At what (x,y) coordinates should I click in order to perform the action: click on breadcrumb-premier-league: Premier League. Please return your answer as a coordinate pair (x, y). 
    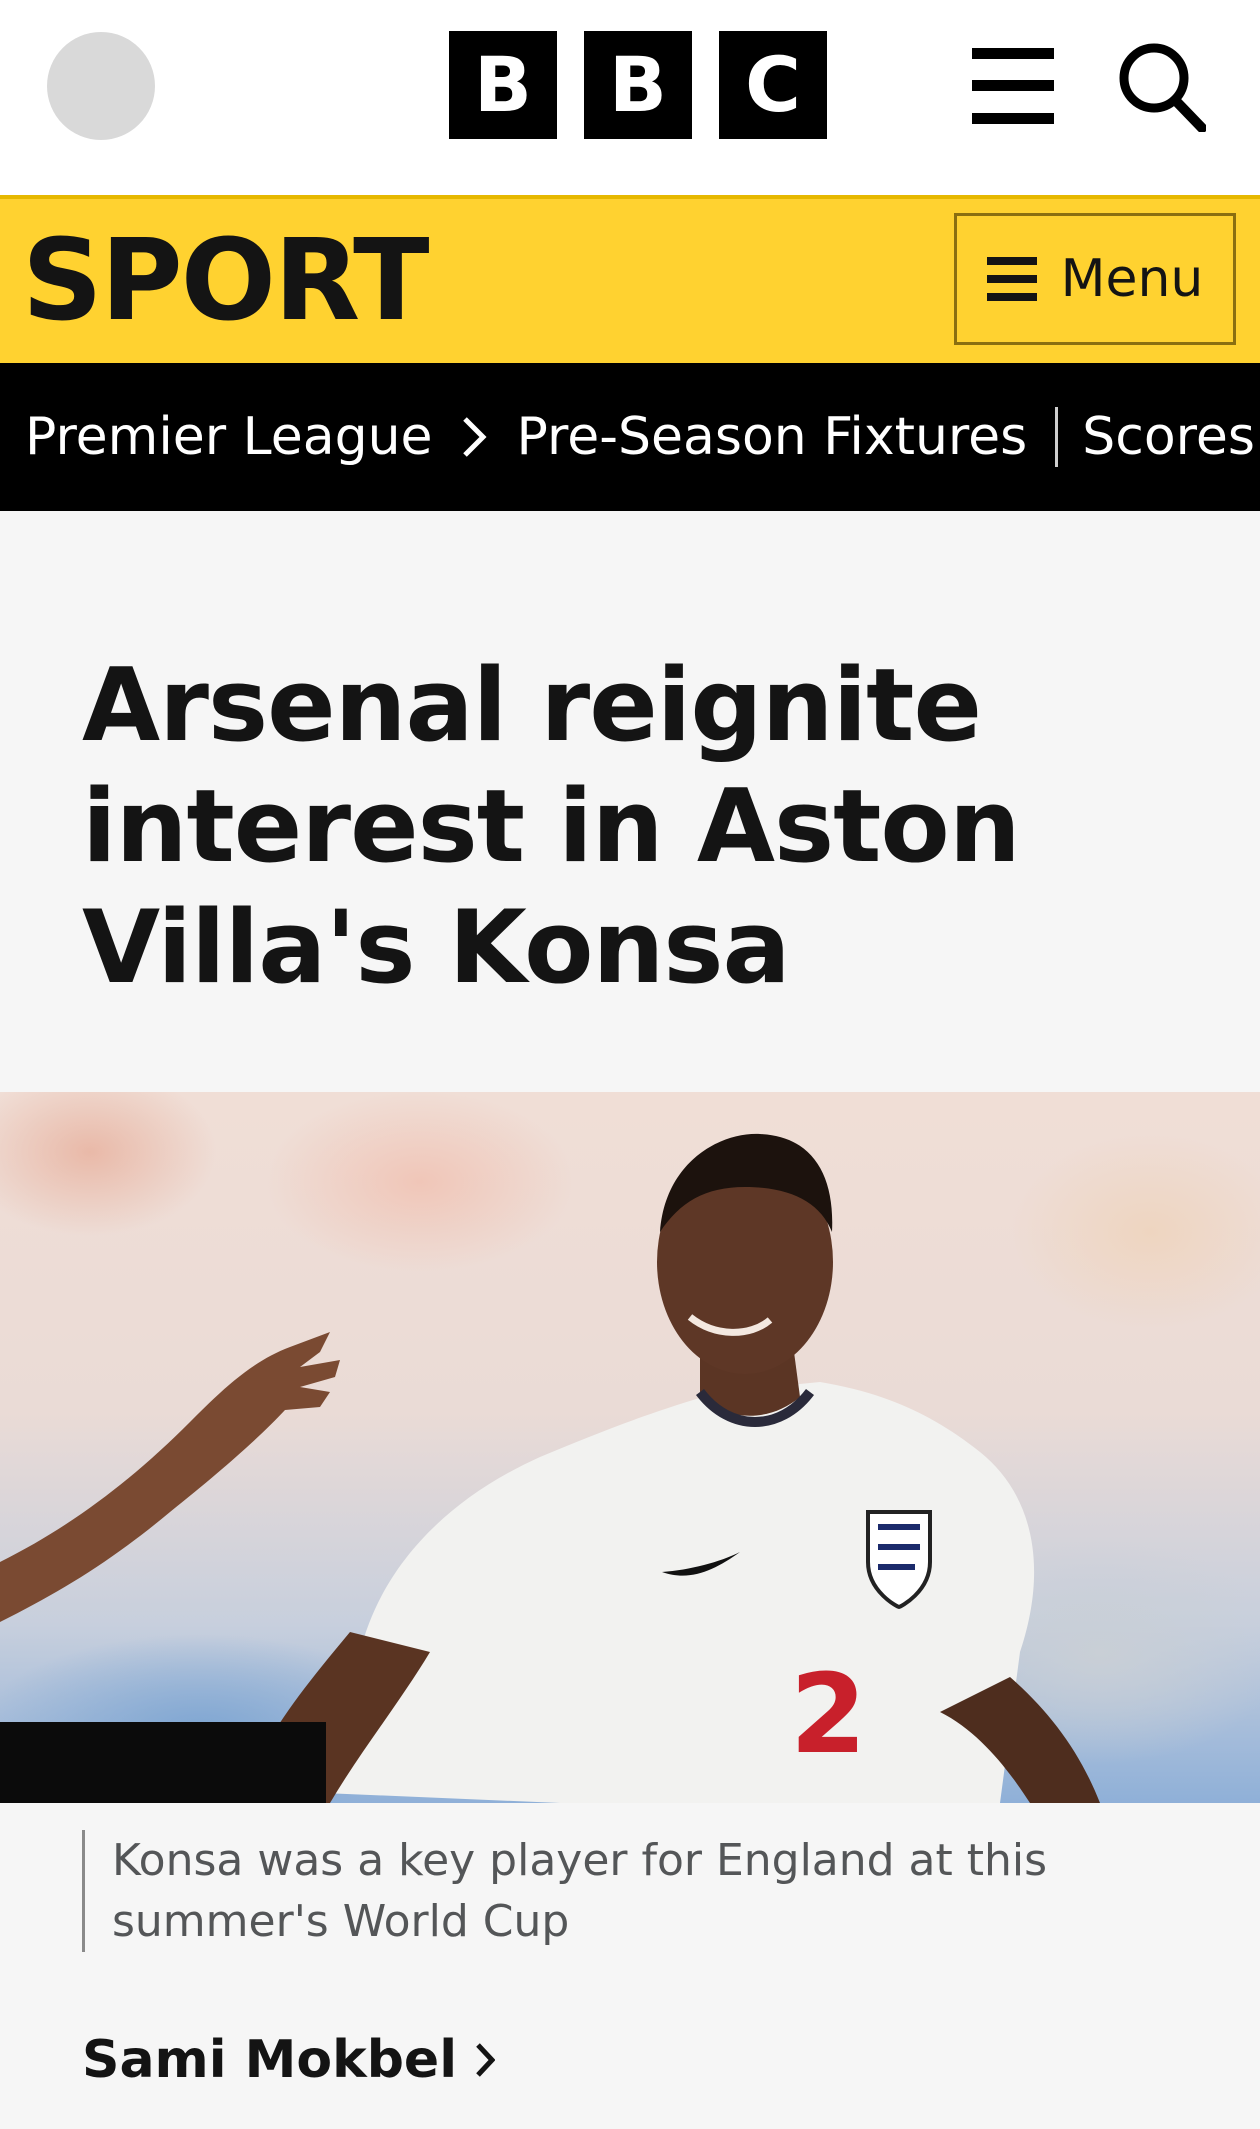
    Looking at the image, I should click on (229, 437).